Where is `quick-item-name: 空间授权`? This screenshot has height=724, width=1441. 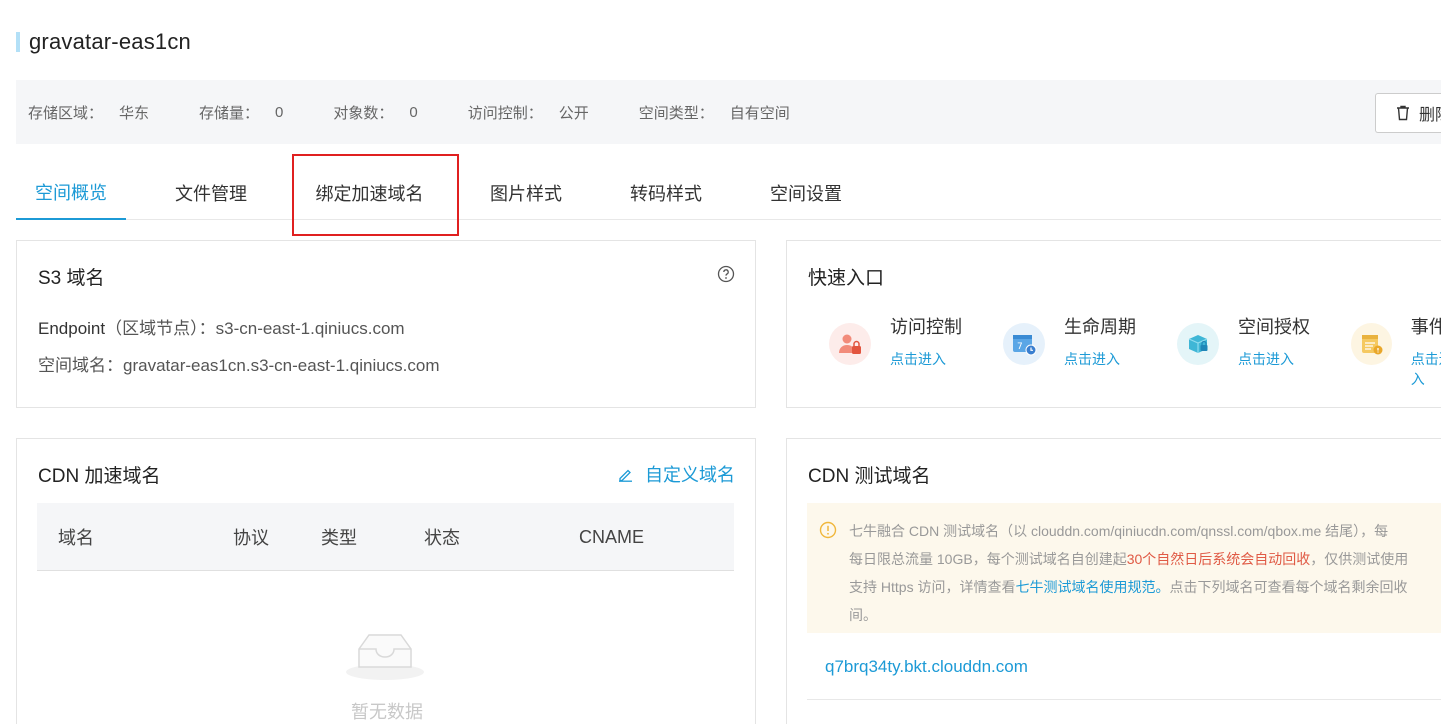
quick-item-name: 空间授权 is located at coordinates (1274, 327).